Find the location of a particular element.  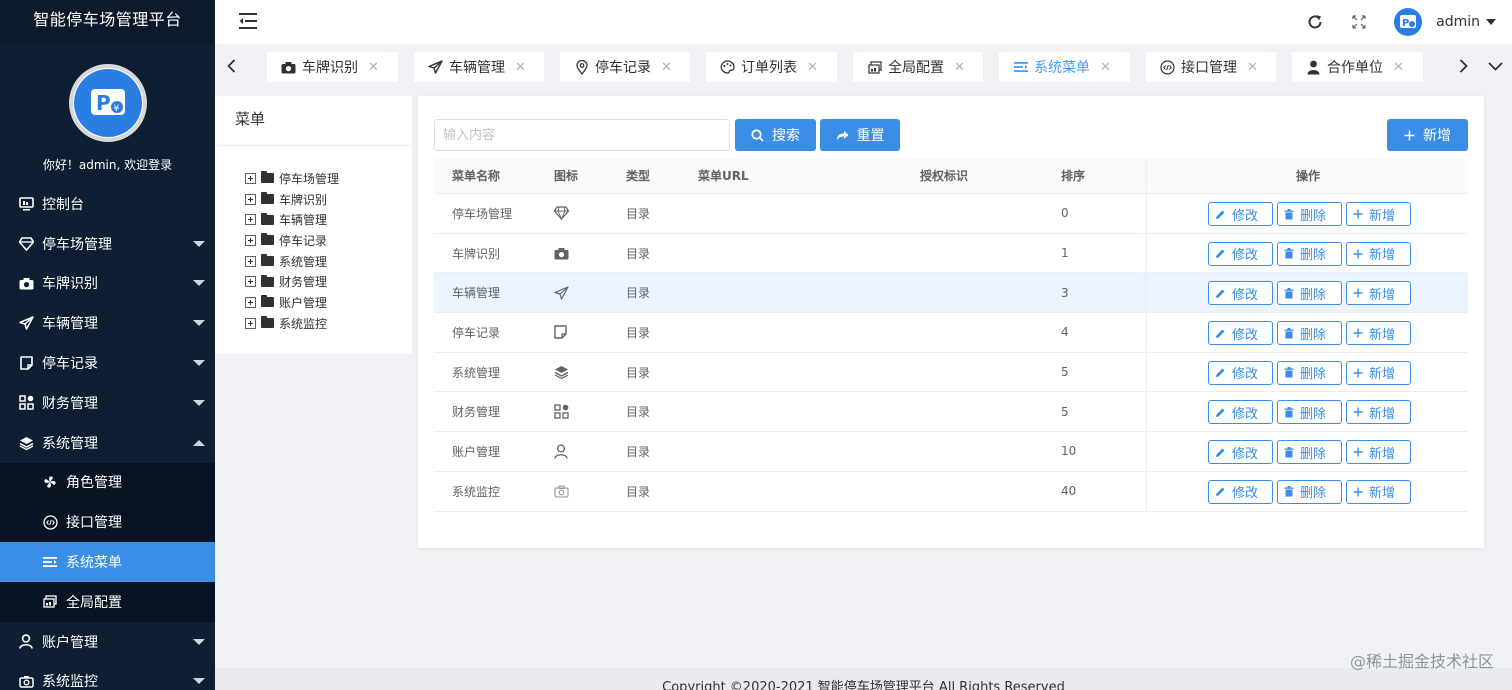

tree-node-label: 停车记录 is located at coordinates (303, 240).